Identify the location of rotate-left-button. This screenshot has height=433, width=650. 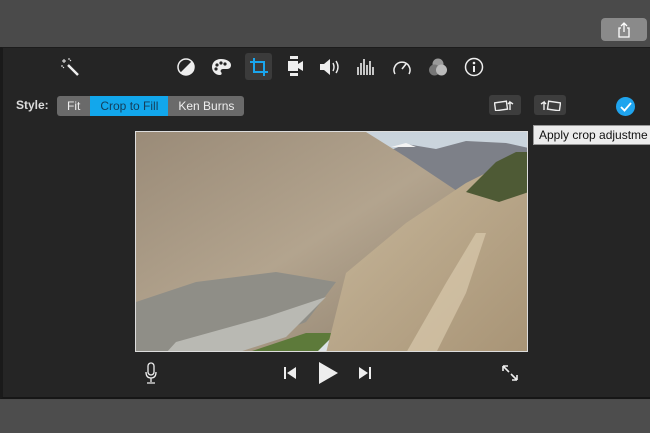
(505, 105).